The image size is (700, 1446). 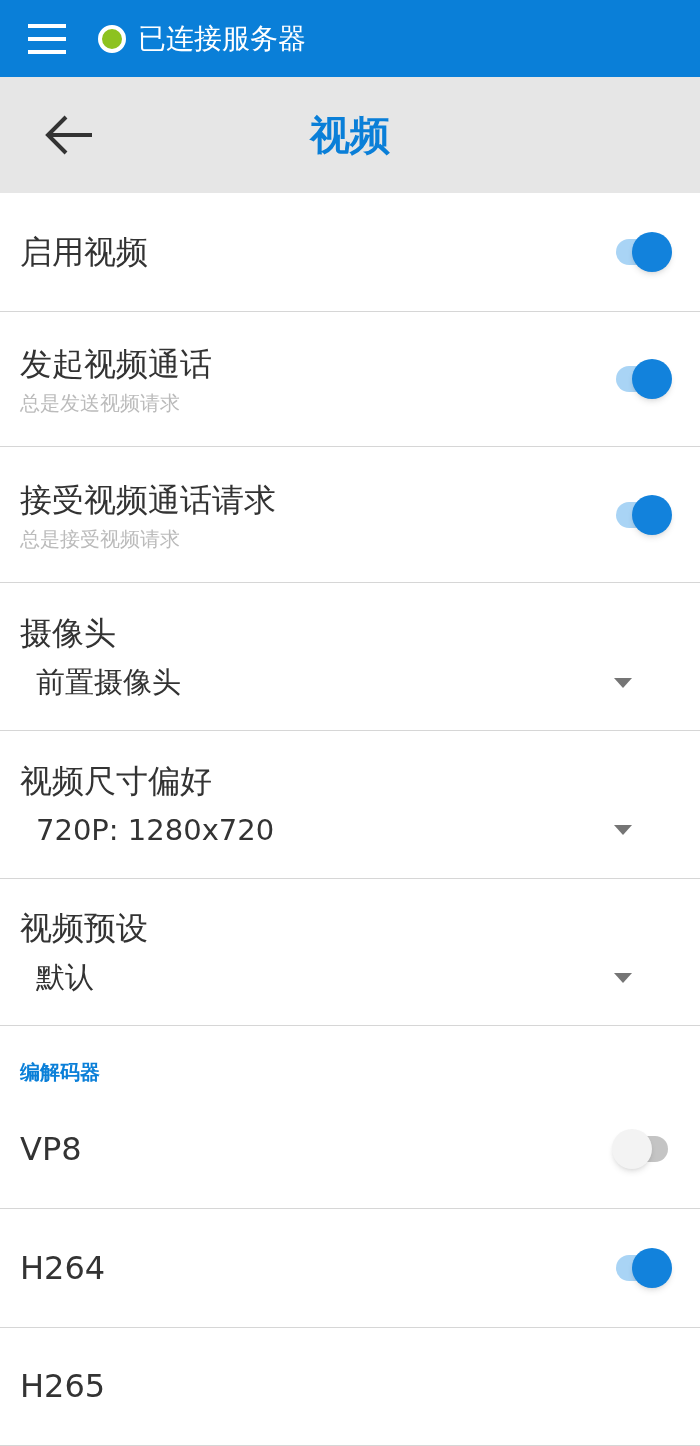 What do you see at coordinates (63, 1387) in the screenshot?
I see `setting-title: H265` at bounding box center [63, 1387].